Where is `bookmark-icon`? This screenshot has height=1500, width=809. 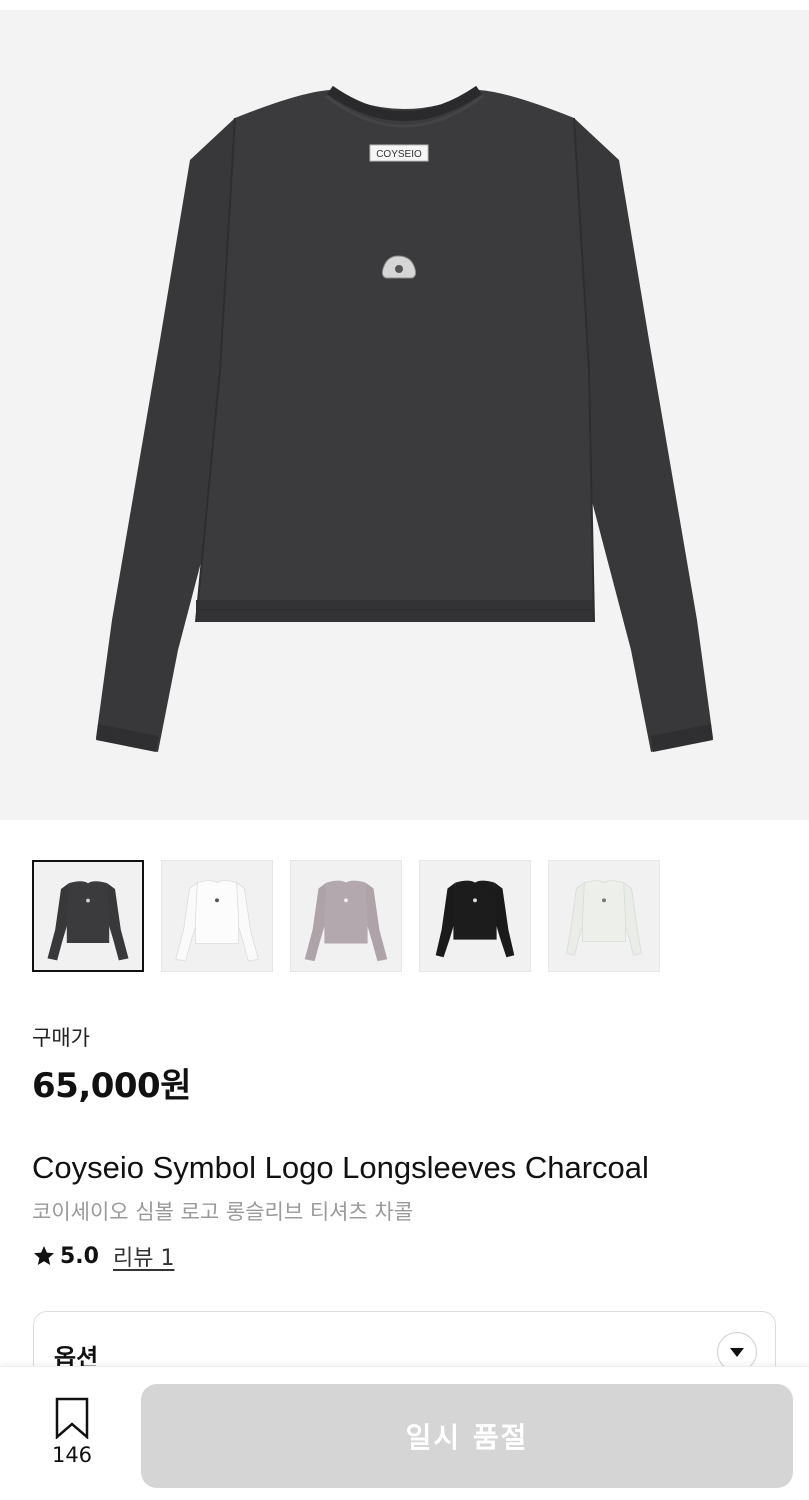 bookmark-icon is located at coordinates (72, 1418).